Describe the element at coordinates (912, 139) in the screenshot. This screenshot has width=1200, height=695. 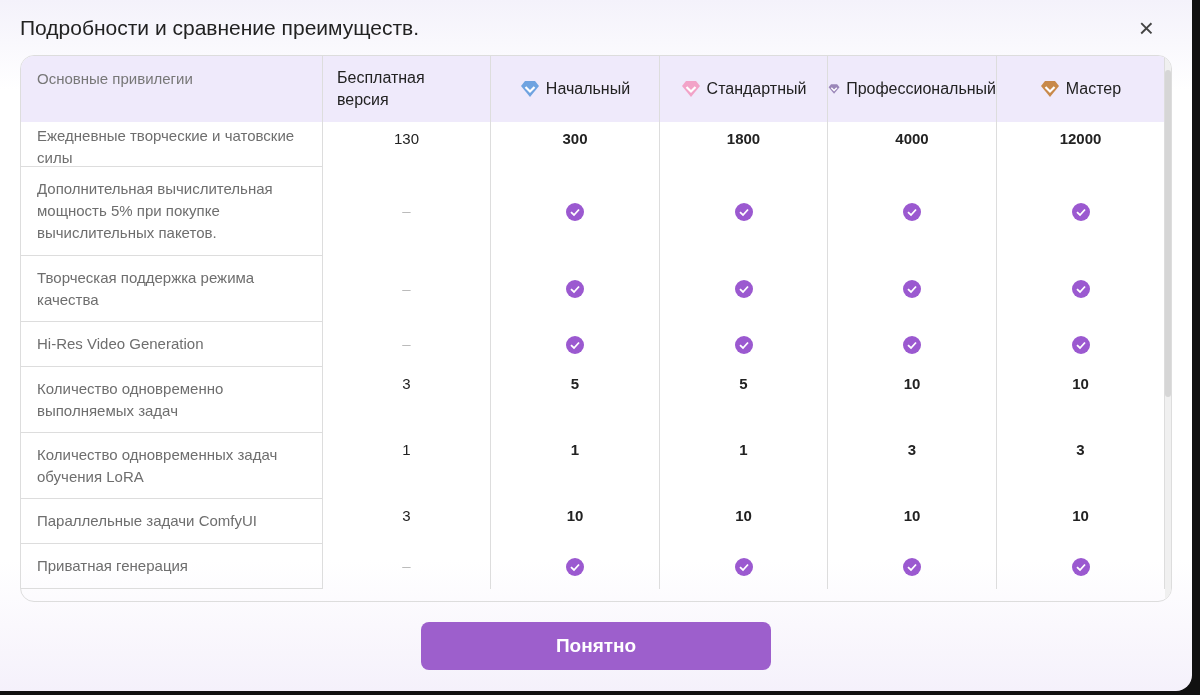
I see `table-cell-text: 4000` at that location.